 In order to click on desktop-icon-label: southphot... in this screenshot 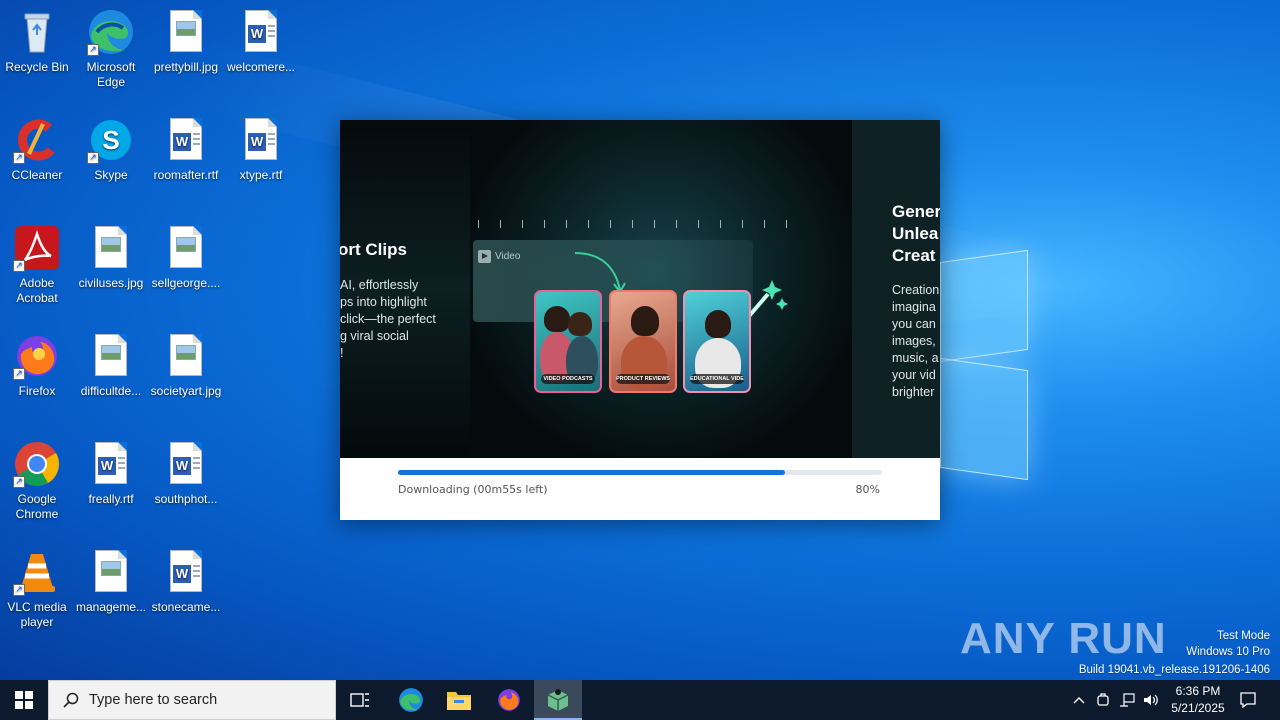, I will do `click(186, 499)`.